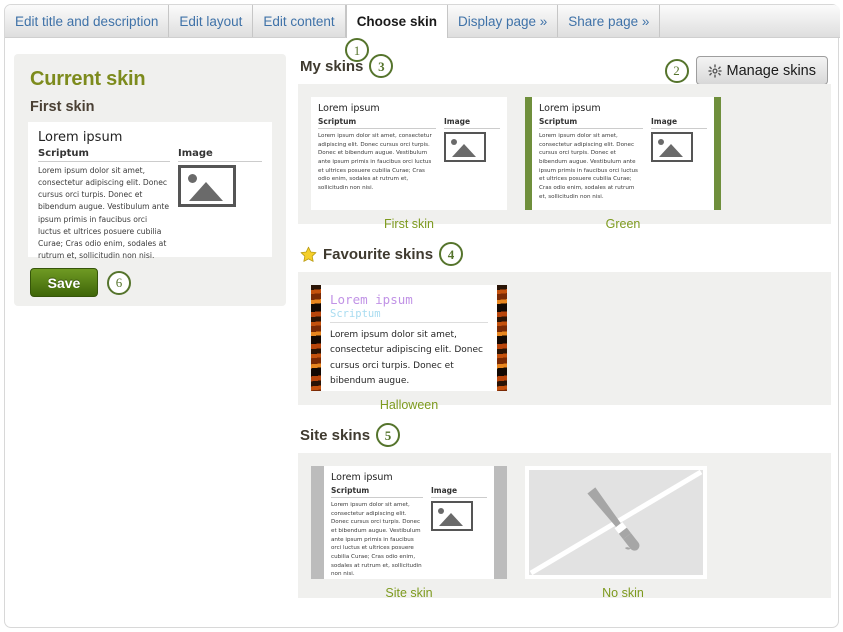  I want to click on star-icon, so click(308, 254).